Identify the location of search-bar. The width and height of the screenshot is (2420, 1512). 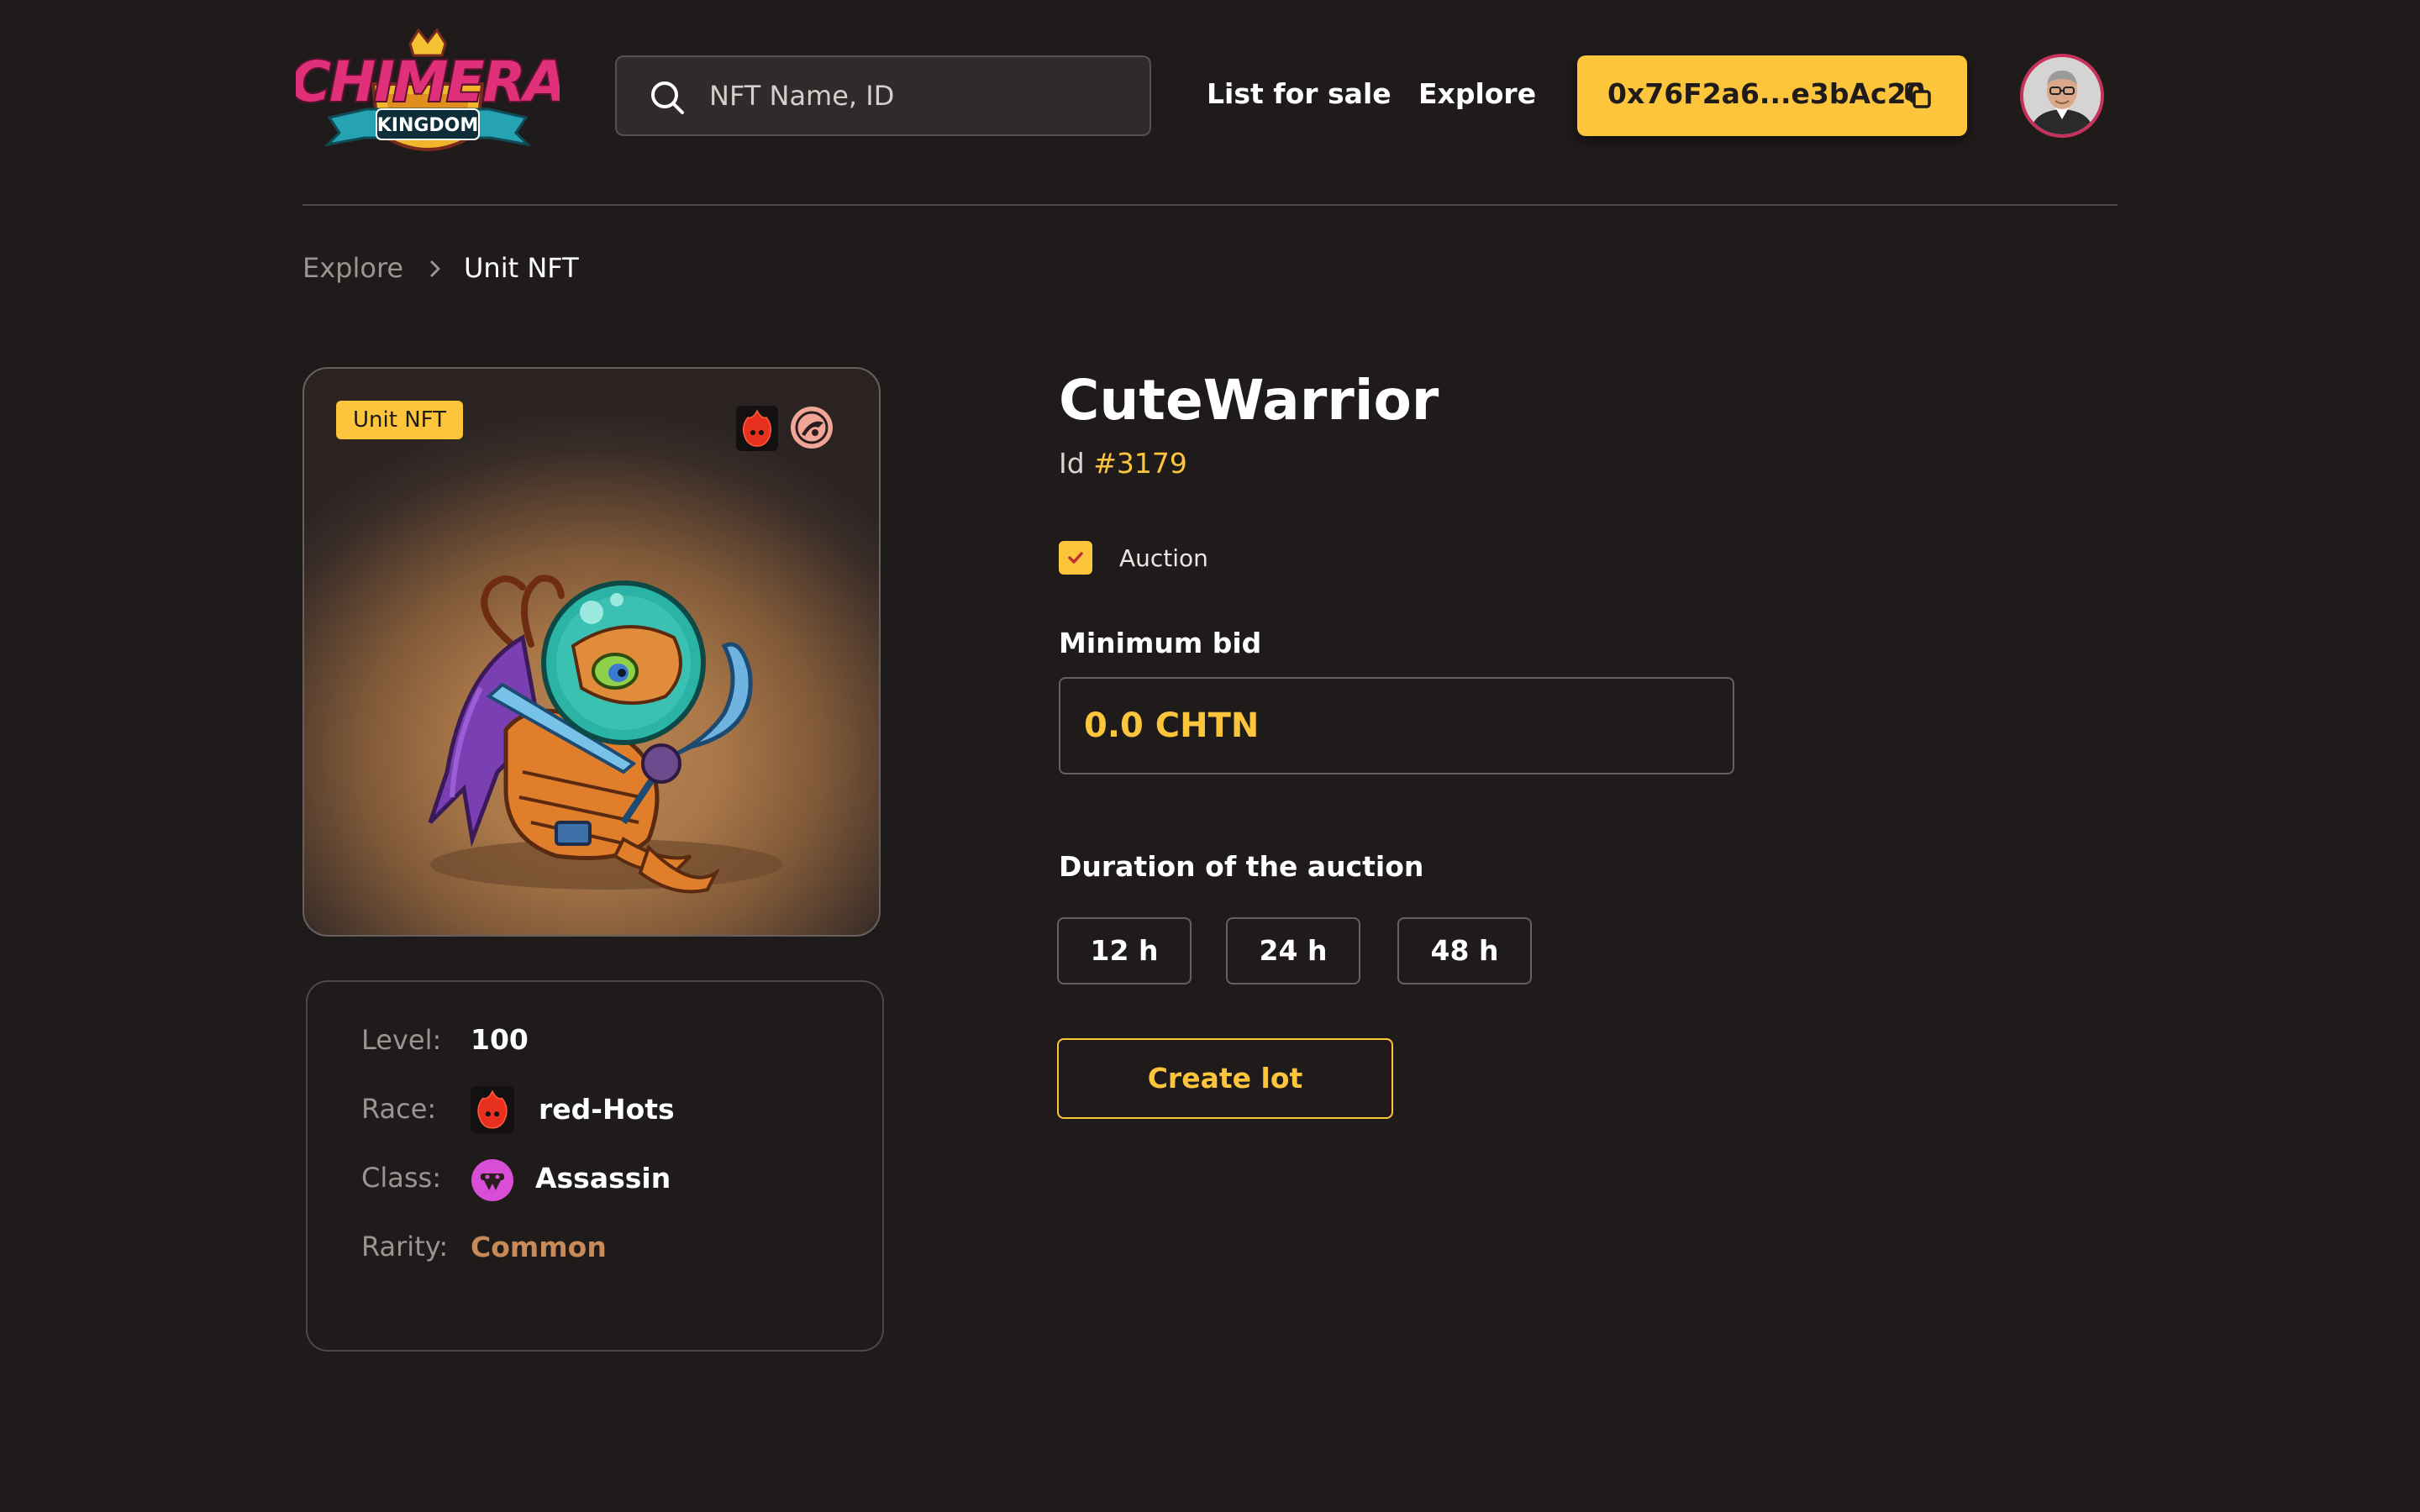
(883, 95).